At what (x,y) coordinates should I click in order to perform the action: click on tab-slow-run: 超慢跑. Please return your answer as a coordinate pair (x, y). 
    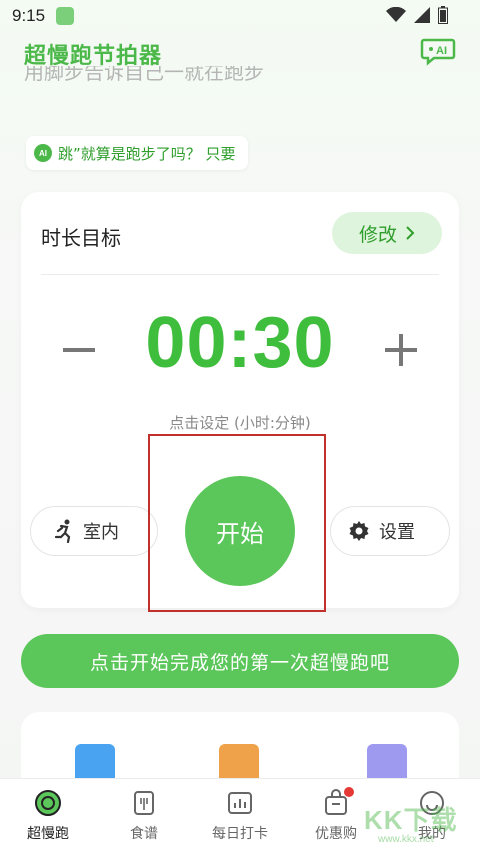
    Looking at the image, I should click on (48, 816).